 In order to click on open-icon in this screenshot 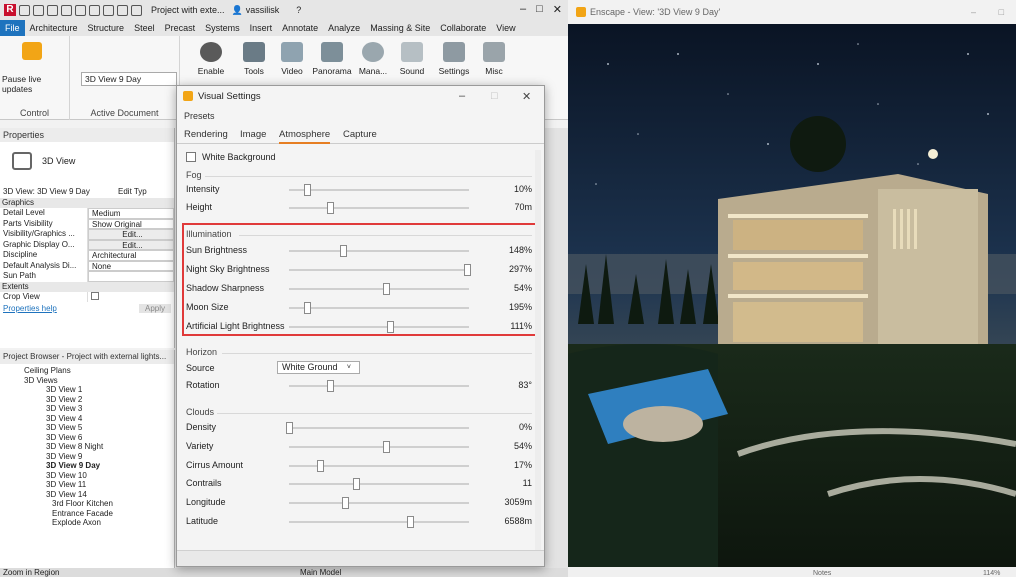, I will do `click(24, 10)`.